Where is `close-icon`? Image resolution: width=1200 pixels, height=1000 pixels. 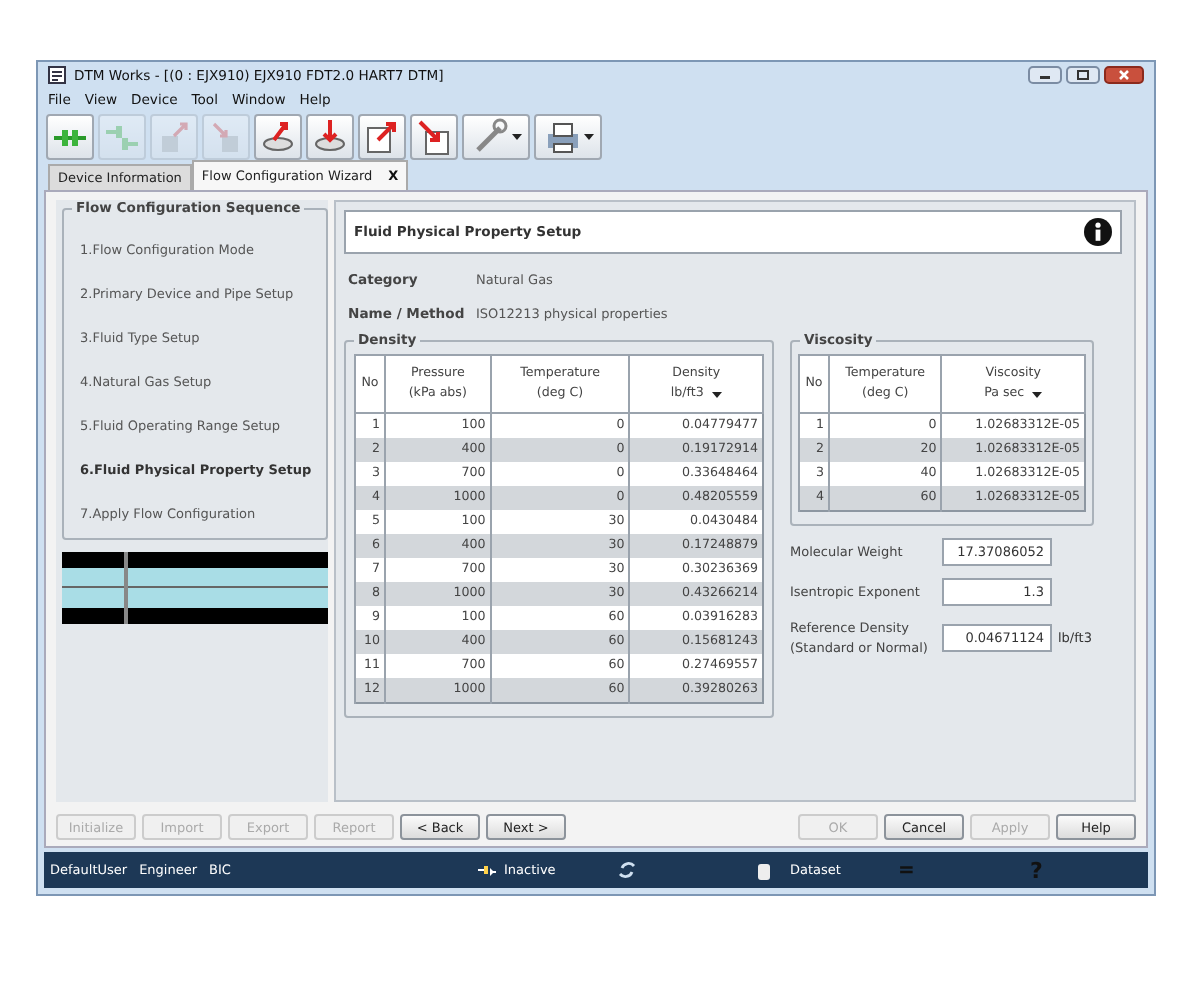
close-icon is located at coordinates (1124, 75).